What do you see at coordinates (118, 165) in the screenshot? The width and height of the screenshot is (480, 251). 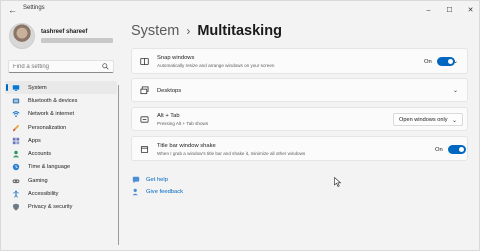 I see `sidebar-scrollbar` at bounding box center [118, 165].